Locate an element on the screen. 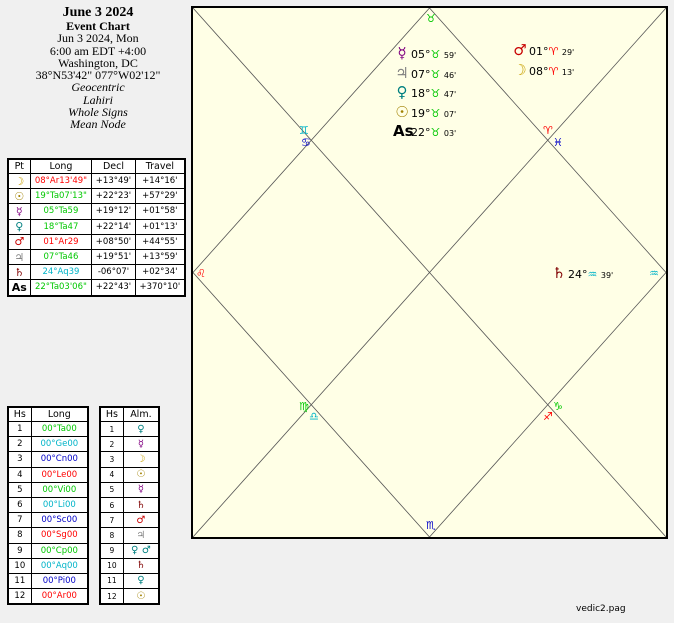  planet-long: 07°Ta46 is located at coordinates (61, 257).